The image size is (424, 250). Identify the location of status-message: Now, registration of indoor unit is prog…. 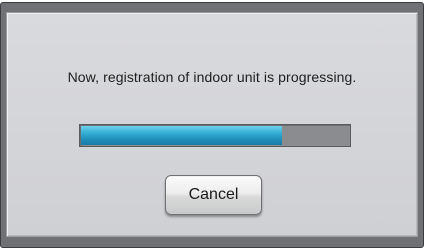
(212, 77).